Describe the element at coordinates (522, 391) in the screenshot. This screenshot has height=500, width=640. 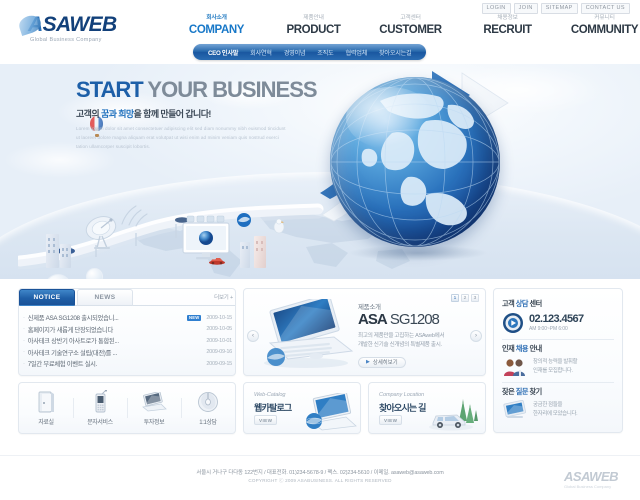
I see `faq-title-em: 질문` at that location.